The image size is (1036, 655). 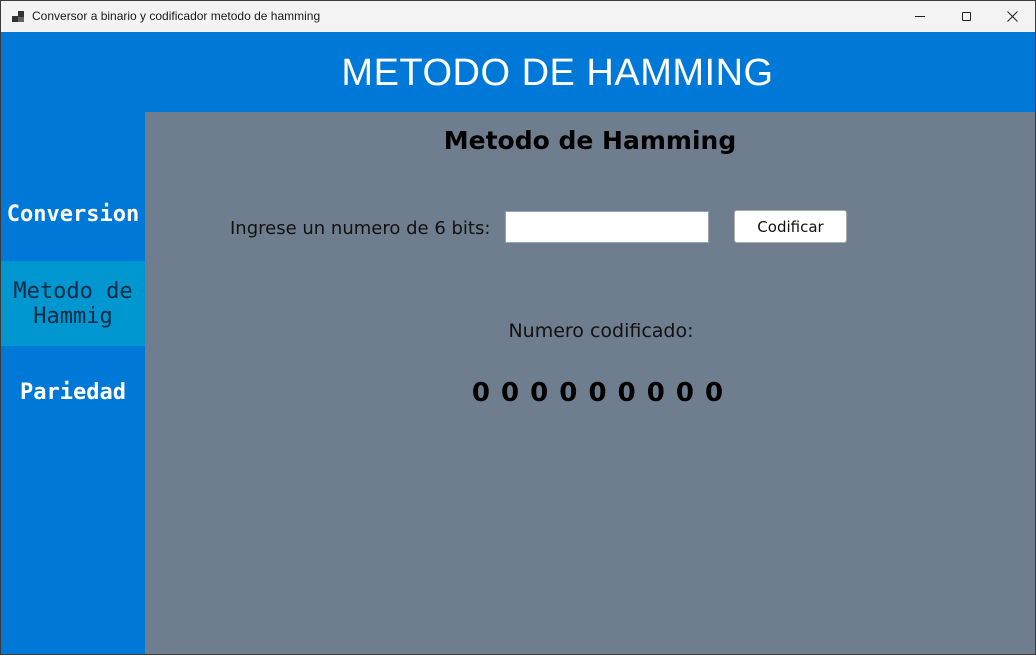 I want to click on maximize-icon, so click(x=966, y=16).